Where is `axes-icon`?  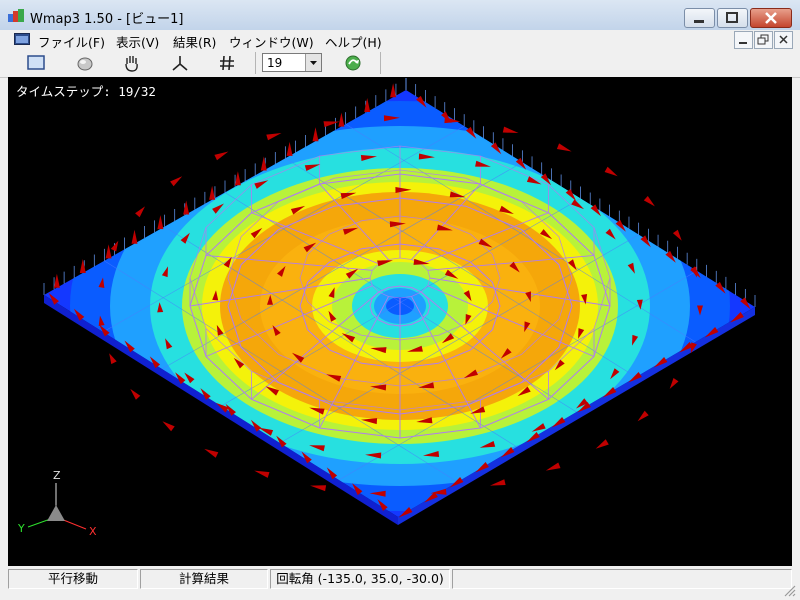 axes-icon is located at coordinates (180, 63).